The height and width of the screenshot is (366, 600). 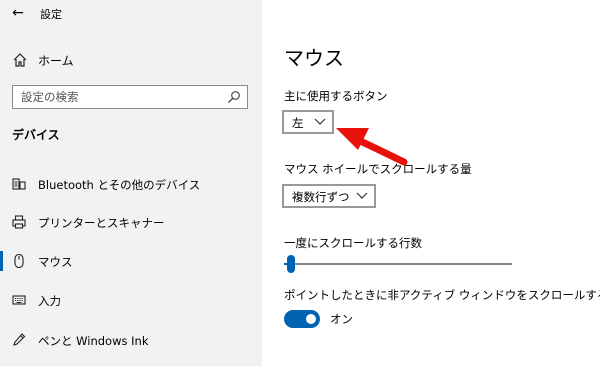 I want to click on toggle-state-label: オン, so click(x=341, y=319).